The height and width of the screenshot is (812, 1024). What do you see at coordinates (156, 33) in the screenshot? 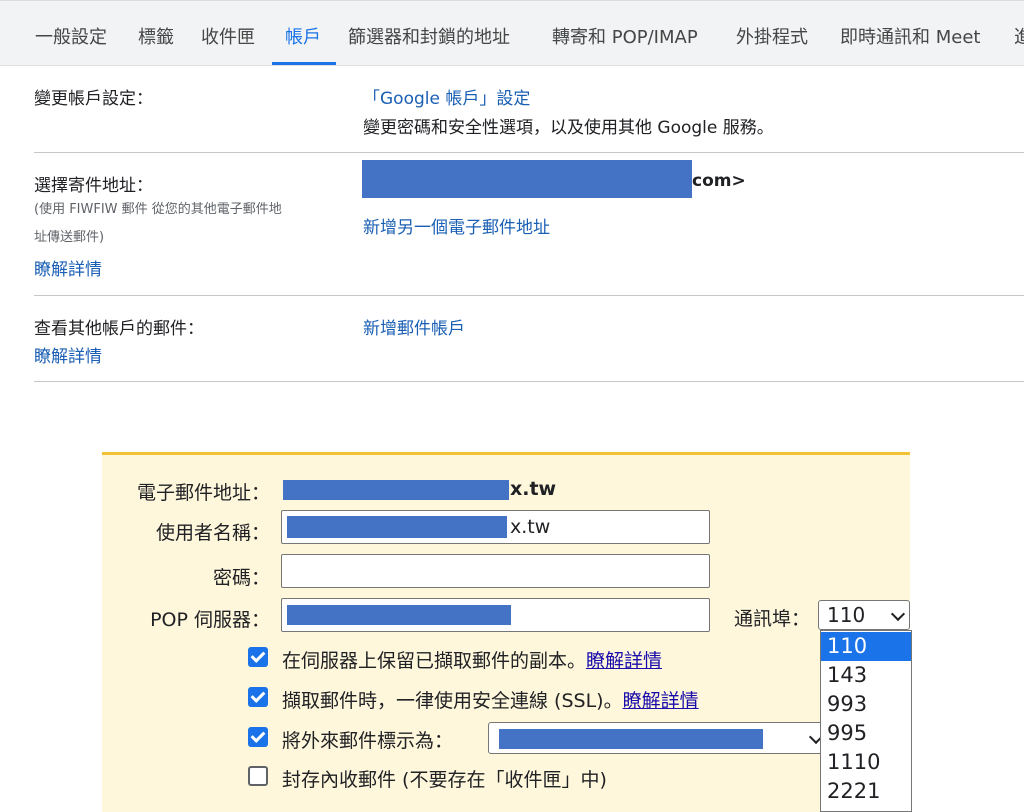
I see `tab-labels: 標籤` at bounding box center [156, 33].